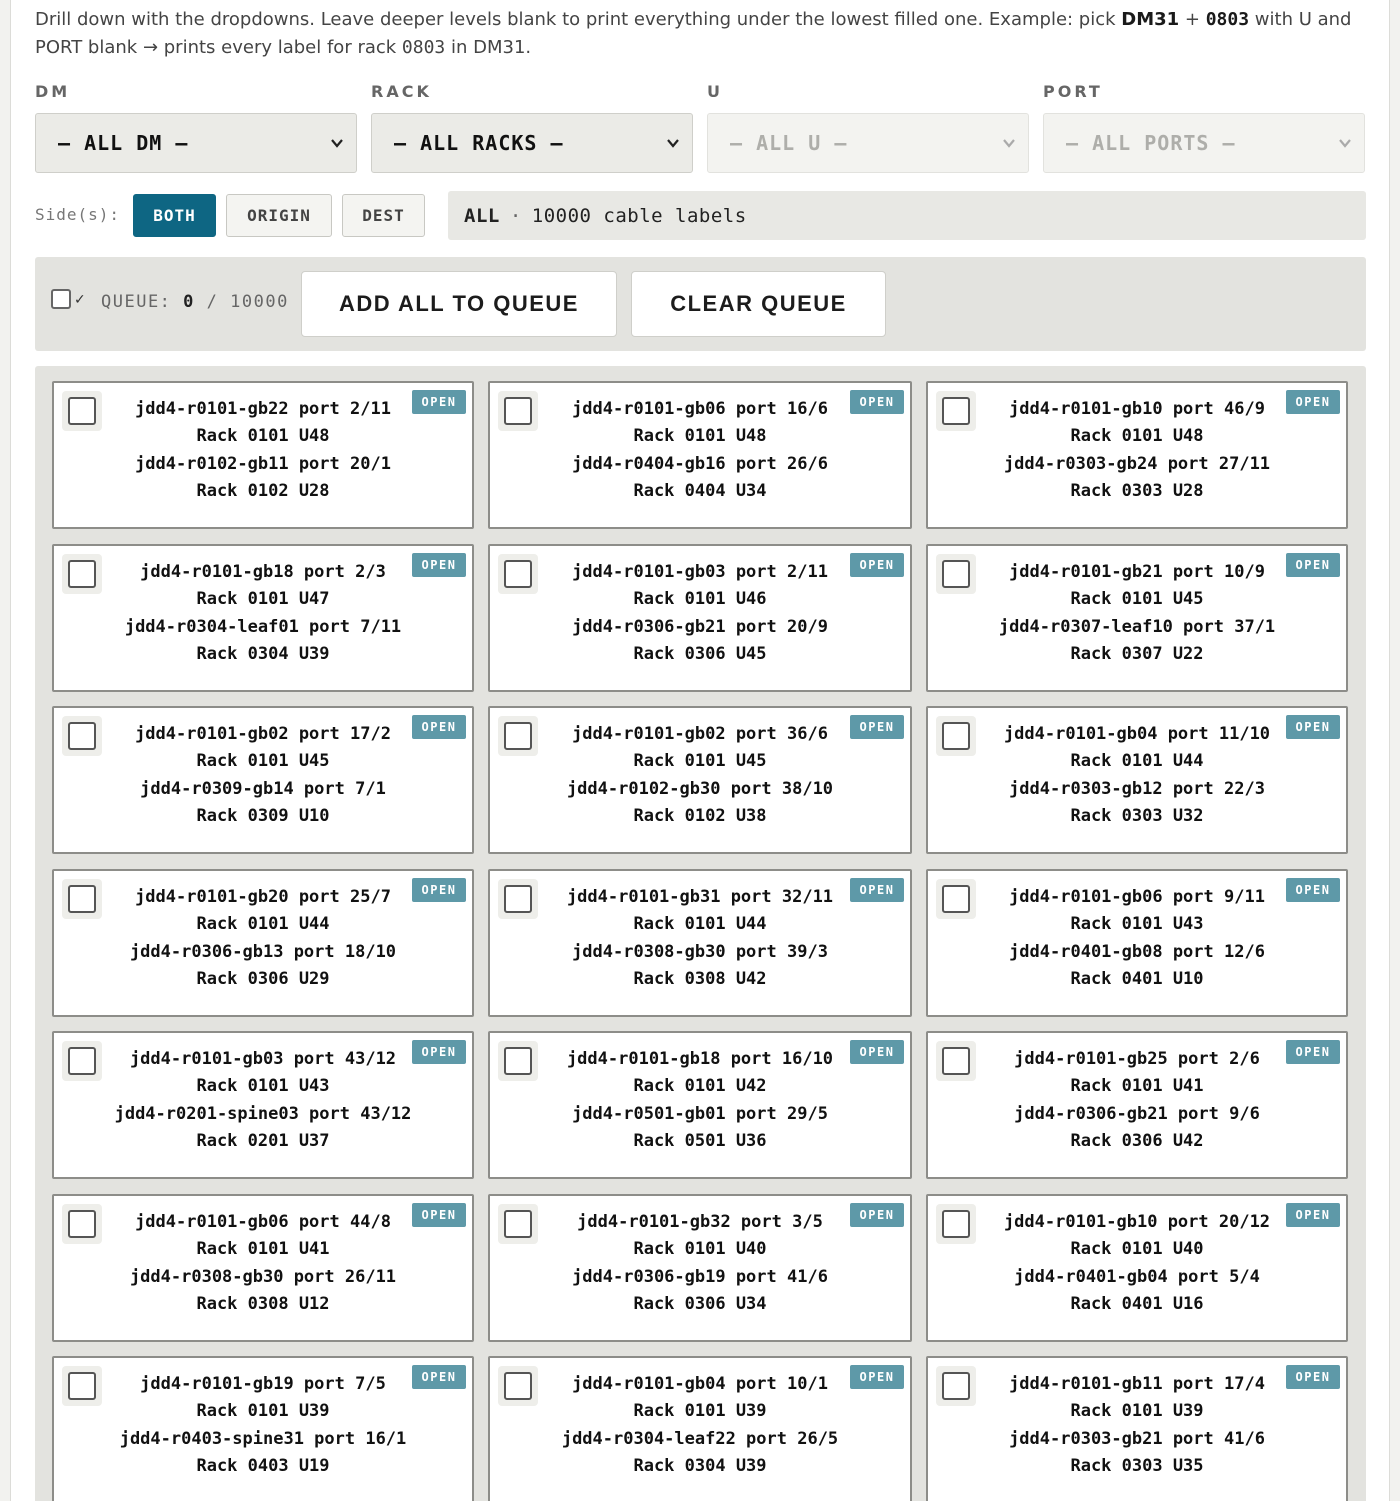 This screenshot has width=1400, height=1501. Describe the element at coordinates (1137, 1059) in the screenshot. I see `origin-port: jdd4-r0101-gb25 port 2/6` at that location.